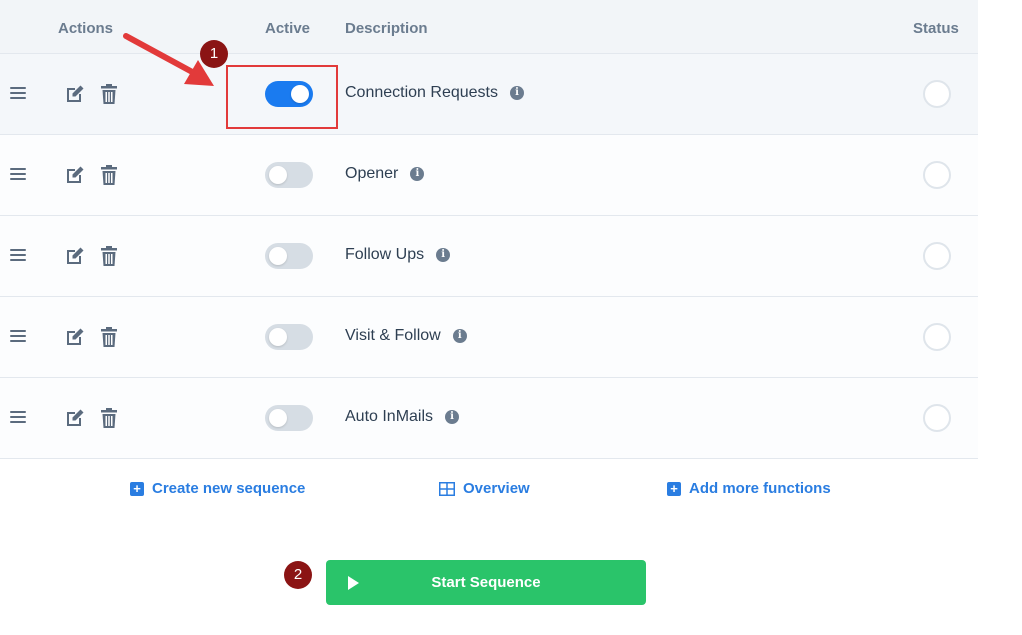 The height and width of the screenshot is (635, 1022). Describe the element at coordinates (282, 97) in the screenshot. I see `highlight-box` at that location.